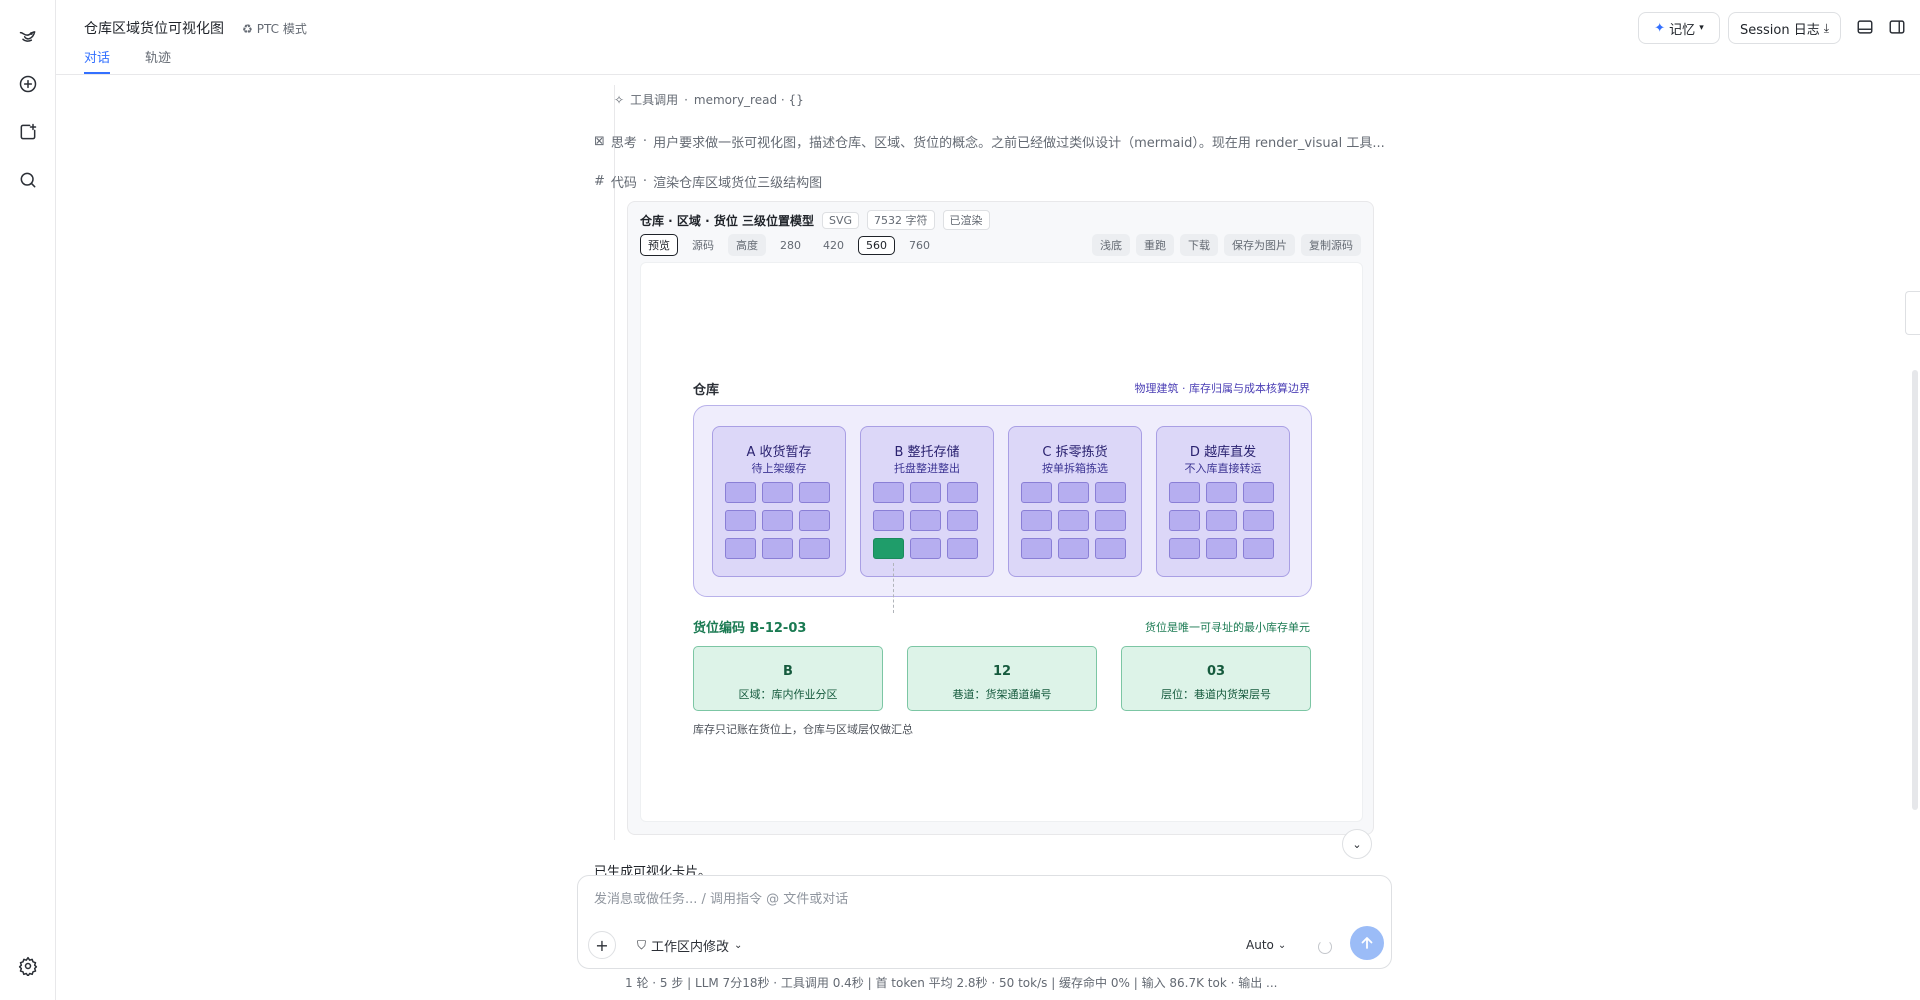  Describe the element at coordinates (1002, 694) in the screenshot. I see `segment-description: 巷道：货架通道编号` at that location.